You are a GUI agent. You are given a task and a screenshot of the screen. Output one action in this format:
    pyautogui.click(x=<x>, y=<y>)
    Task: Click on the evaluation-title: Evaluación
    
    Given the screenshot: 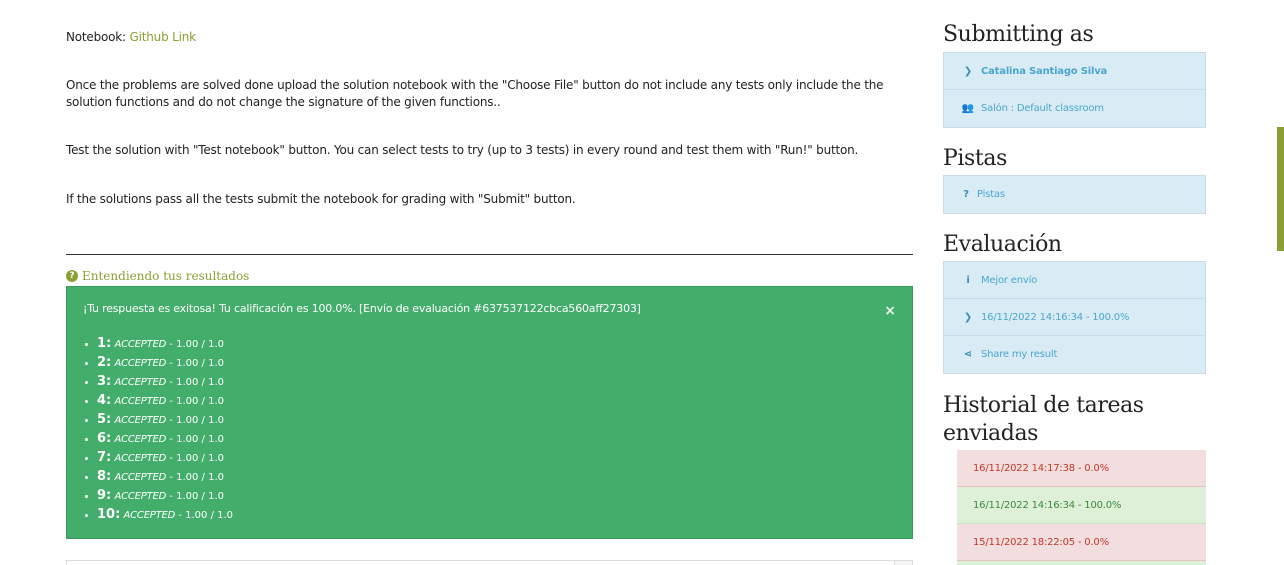 What is the action you would take?
    pyautogui.click(x=1002, y=244)
    